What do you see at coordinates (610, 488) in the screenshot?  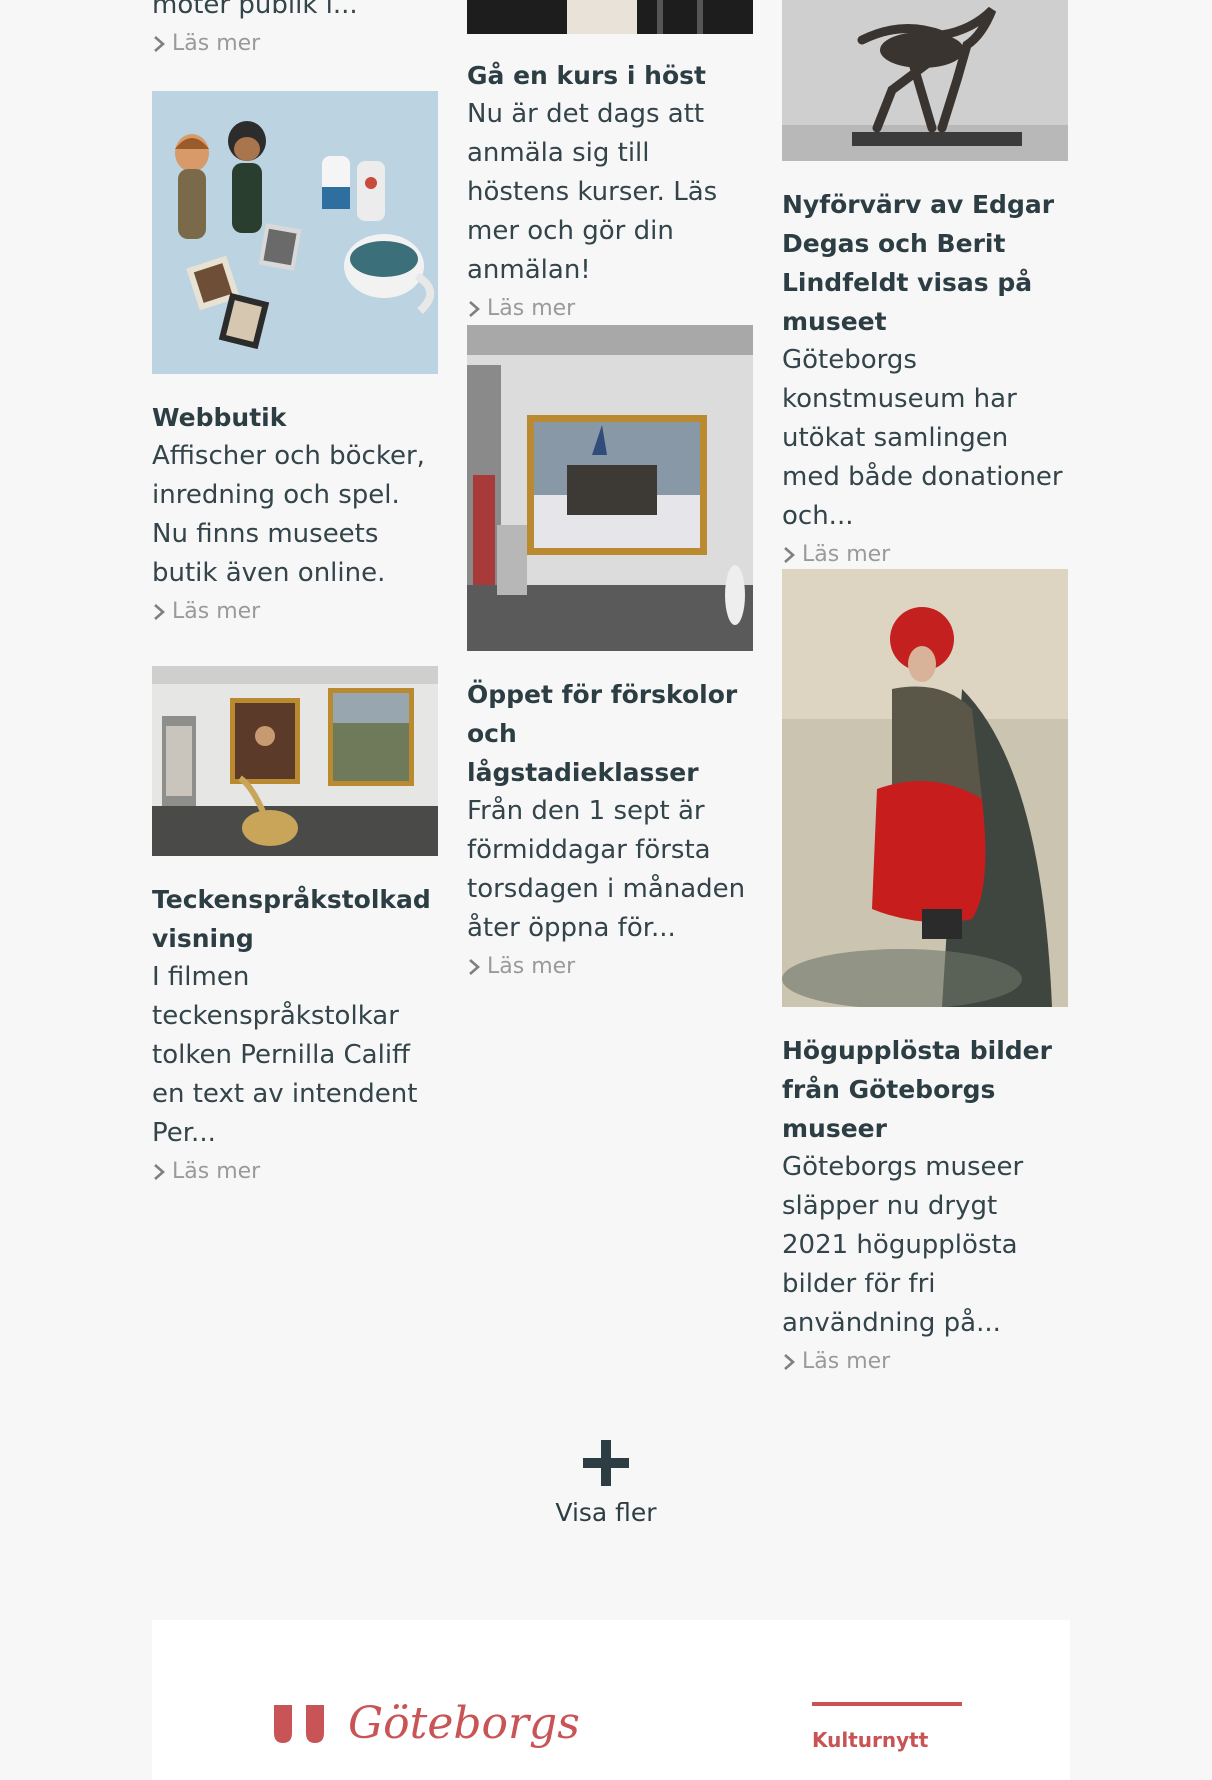 I see `news-image-painting-hall` at bounding box center [610, 488].